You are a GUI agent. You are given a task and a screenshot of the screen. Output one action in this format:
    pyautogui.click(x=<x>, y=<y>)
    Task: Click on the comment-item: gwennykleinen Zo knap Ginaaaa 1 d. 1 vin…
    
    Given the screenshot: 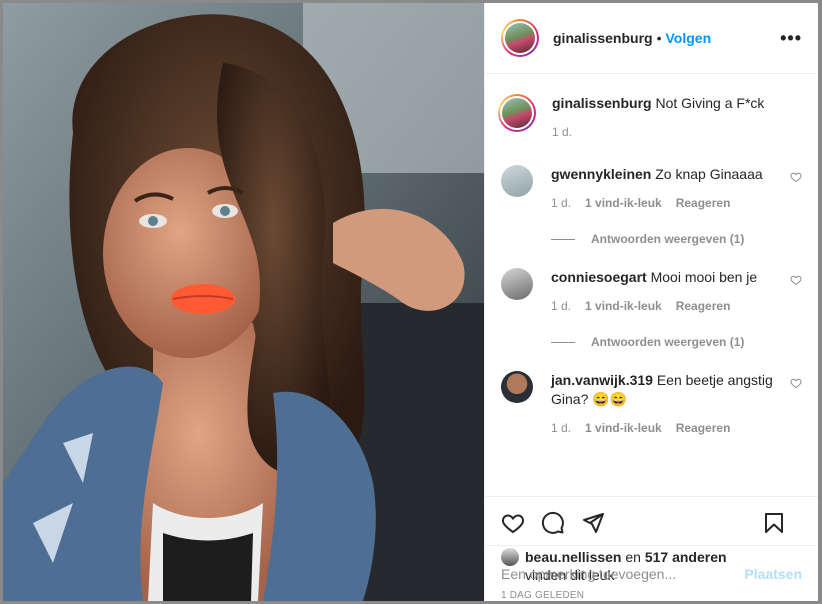 What is the action you would take?
    pyautogui.click(x=651, y=187)
    